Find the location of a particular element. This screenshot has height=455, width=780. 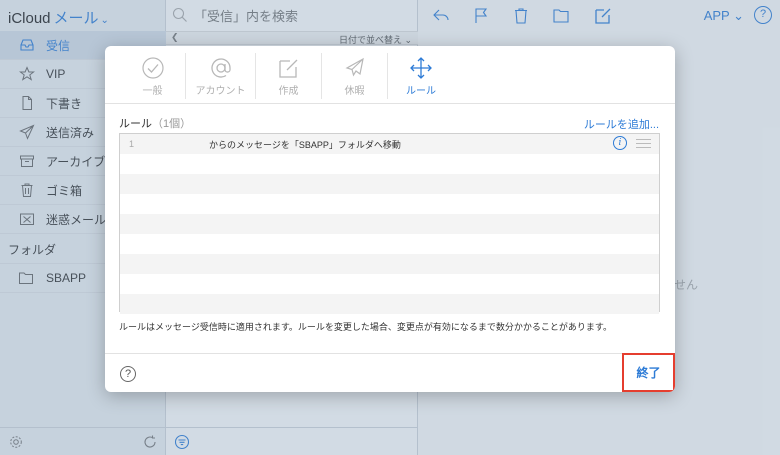

tab-compose: 作成 is located at coordinates (289, 76).